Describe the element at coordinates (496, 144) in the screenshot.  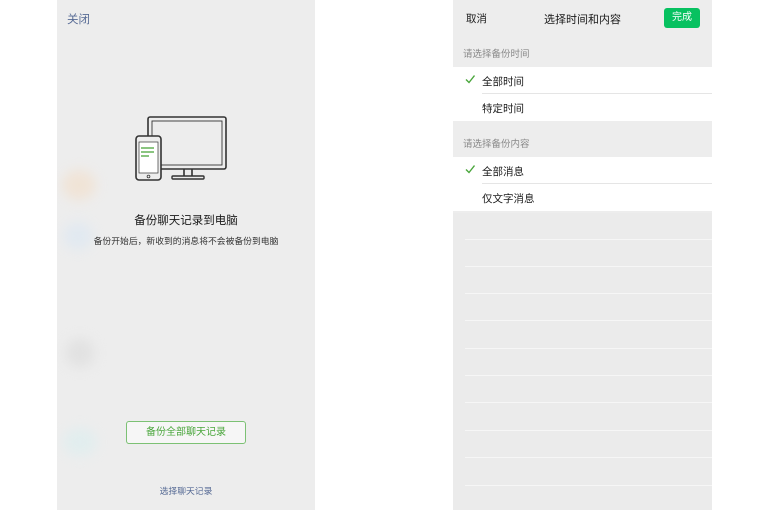
I see `content-section-header: 请选择备份内容` at that location.